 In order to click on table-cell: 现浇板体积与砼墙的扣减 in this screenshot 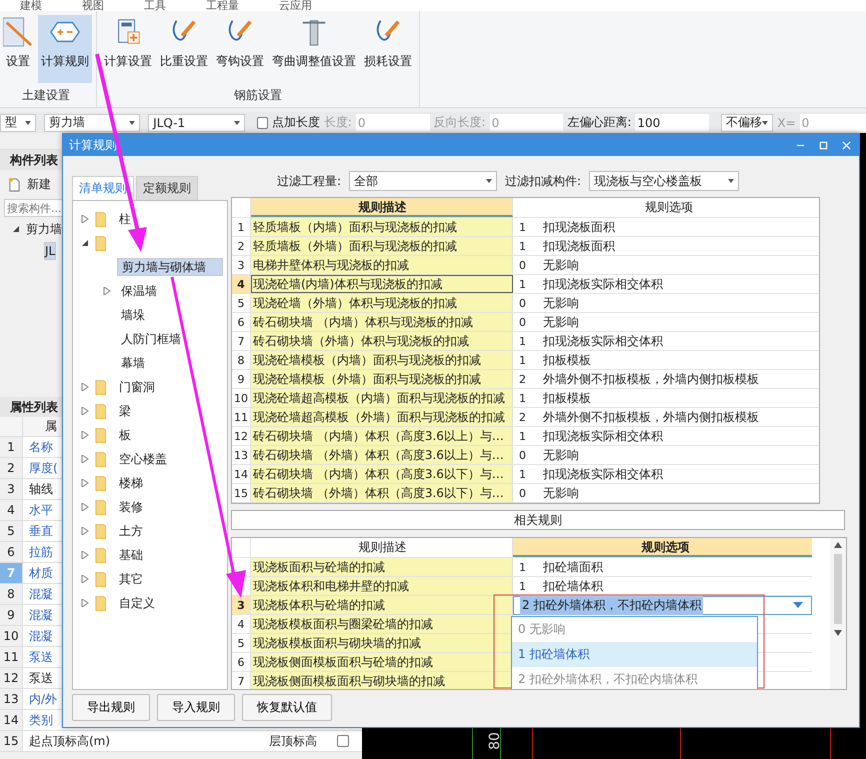, I will do `click(382, 605)`.